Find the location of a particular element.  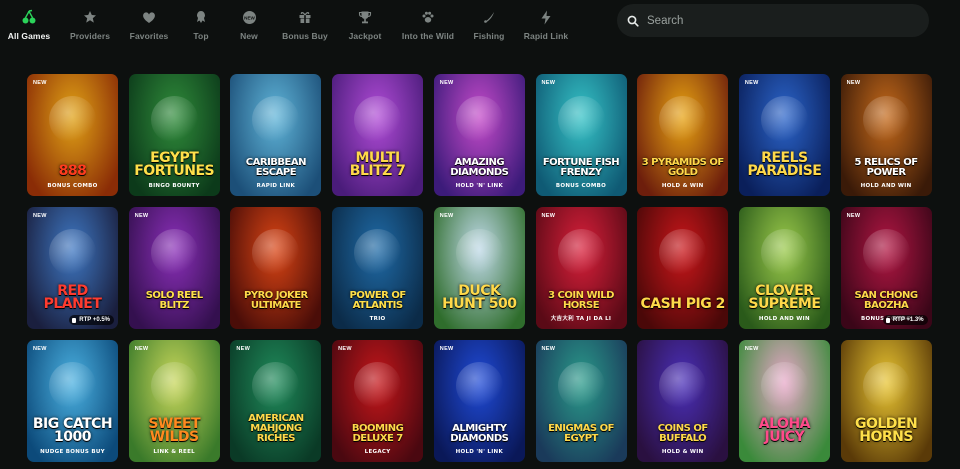

game-title: Multi Blitz 7 is located at coordinates (377, 164).